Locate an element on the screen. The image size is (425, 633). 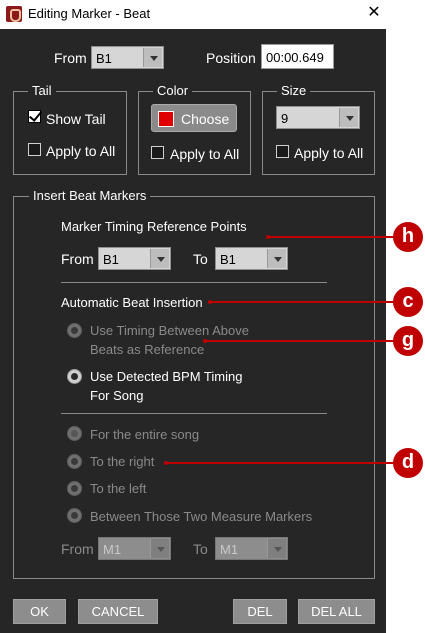
insert-group-title: Insert Beat Markers is located at coordinates (90, 195).